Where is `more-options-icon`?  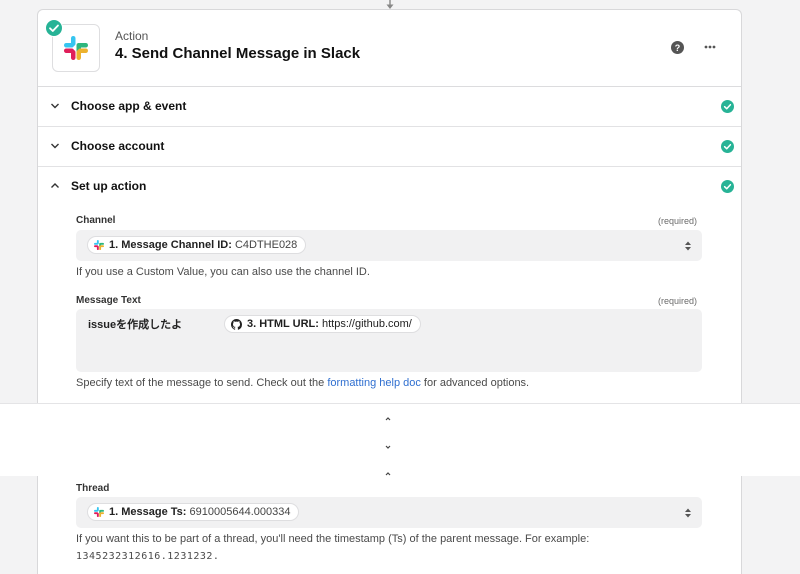
more-options-icon is located at coordinates (710, 47).